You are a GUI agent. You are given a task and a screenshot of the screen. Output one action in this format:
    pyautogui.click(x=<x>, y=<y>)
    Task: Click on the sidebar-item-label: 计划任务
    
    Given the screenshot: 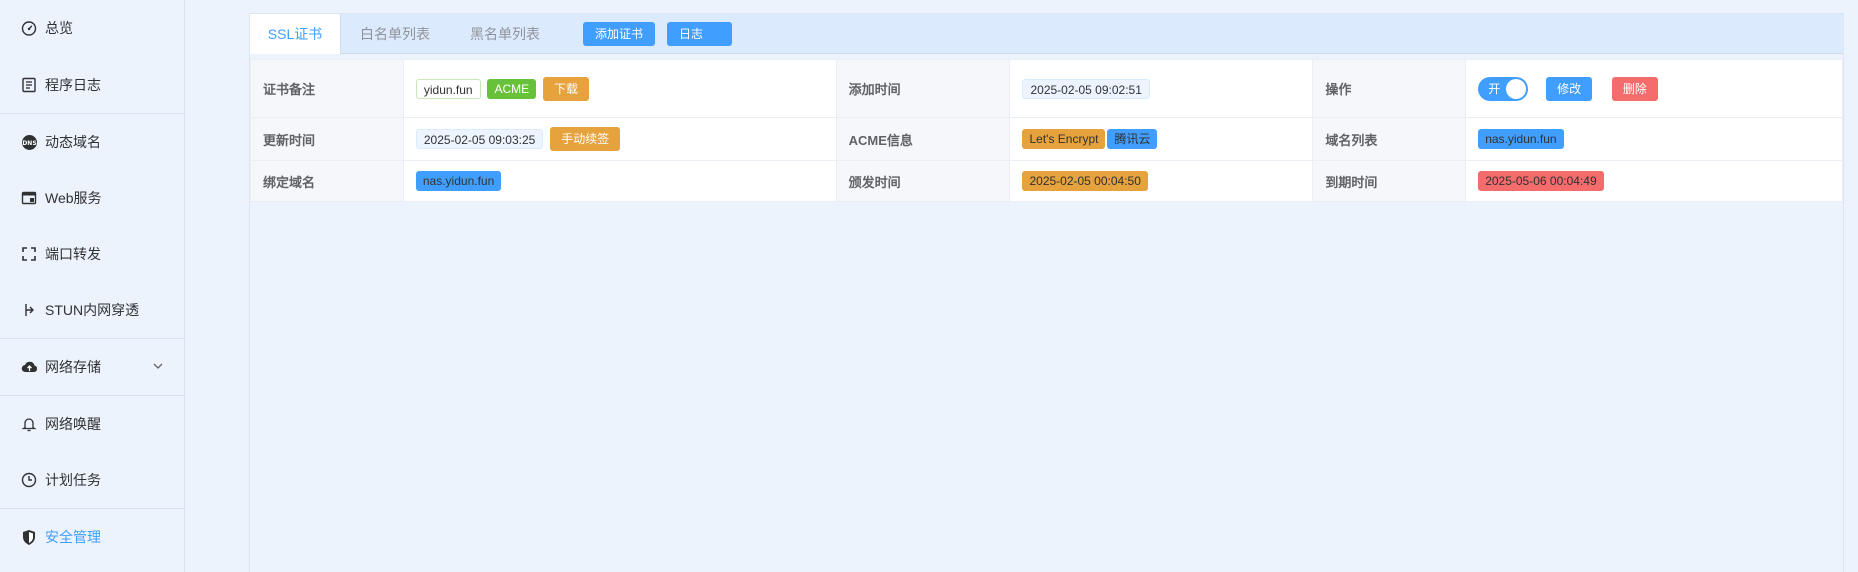 What is the action you would take?
    pyautogui.click(x=73, y=480)
    